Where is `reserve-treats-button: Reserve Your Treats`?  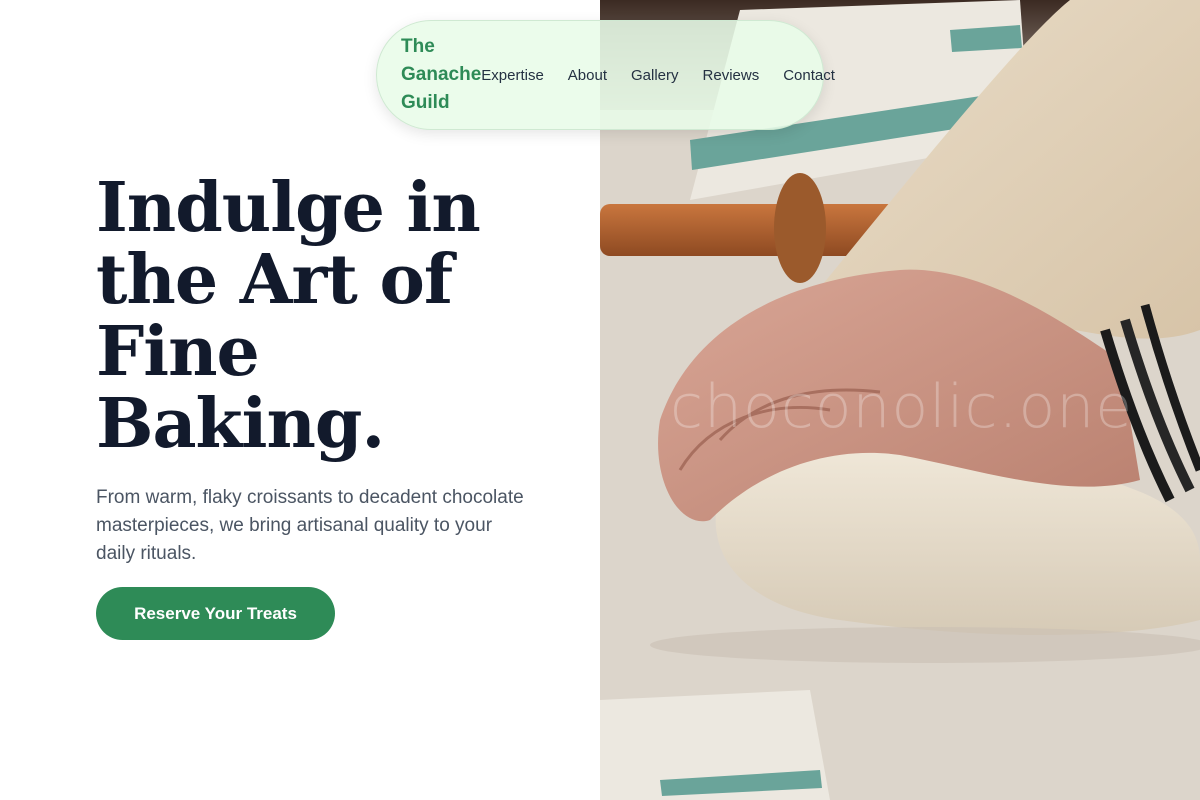
reserve-treats-button: Reserve Your Treats is located at coordinates (215, 613).